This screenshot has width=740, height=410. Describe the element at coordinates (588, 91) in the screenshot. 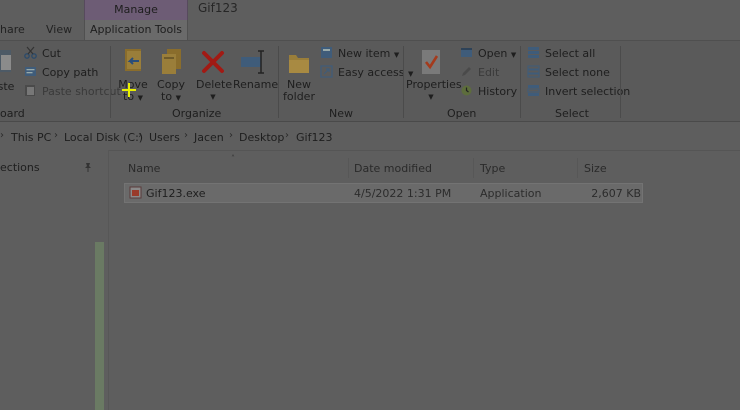

I see `invert-selection-label: Invert selection` at that location.